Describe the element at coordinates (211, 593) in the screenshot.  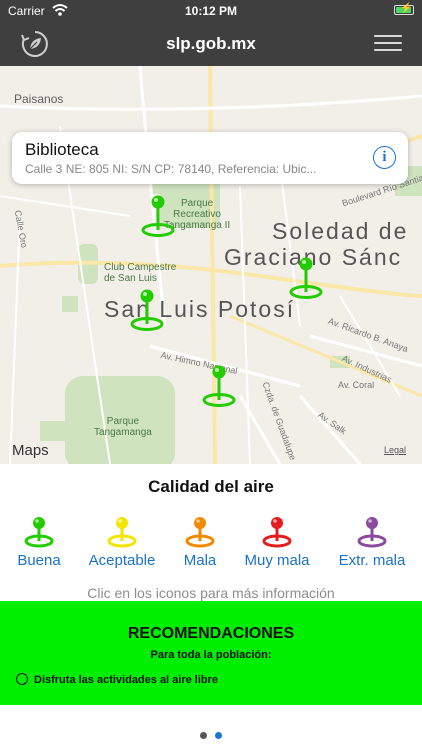
I see `legend-hint: Clic en los iconos para más información` at that location.